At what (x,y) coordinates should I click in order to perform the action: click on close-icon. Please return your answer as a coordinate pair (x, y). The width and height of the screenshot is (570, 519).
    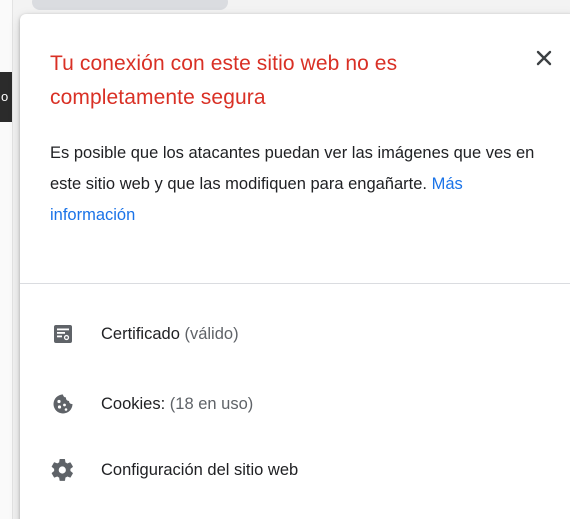
    Looking at the image, I should click on (544, 58).